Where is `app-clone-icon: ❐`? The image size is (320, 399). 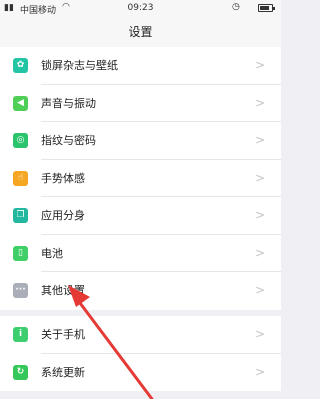
app-clone-icon: ❐ is located at coordinates (20, 215).